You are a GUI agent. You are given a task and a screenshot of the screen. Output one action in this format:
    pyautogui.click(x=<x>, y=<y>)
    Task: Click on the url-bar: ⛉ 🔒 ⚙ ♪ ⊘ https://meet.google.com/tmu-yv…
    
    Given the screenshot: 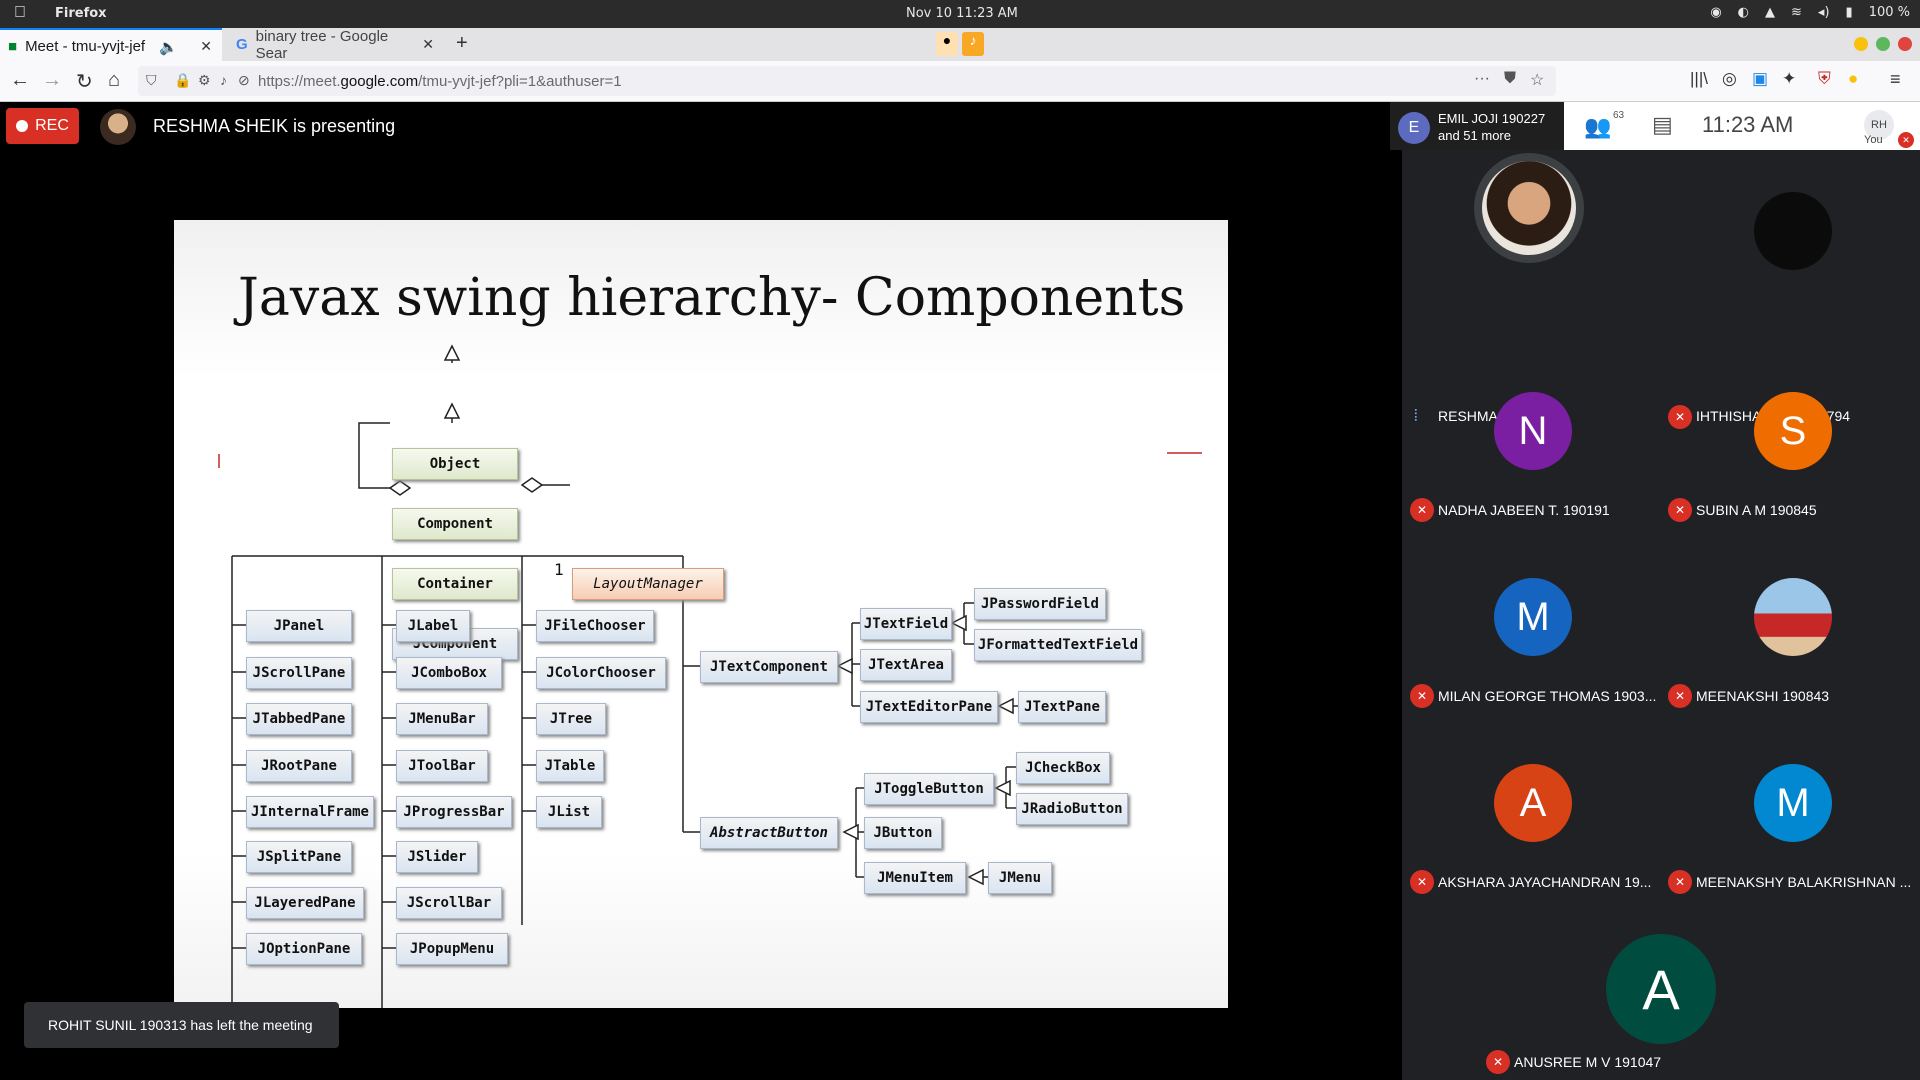 What is the action you would take?
    pyautogui.click(x=847, y=81)
    